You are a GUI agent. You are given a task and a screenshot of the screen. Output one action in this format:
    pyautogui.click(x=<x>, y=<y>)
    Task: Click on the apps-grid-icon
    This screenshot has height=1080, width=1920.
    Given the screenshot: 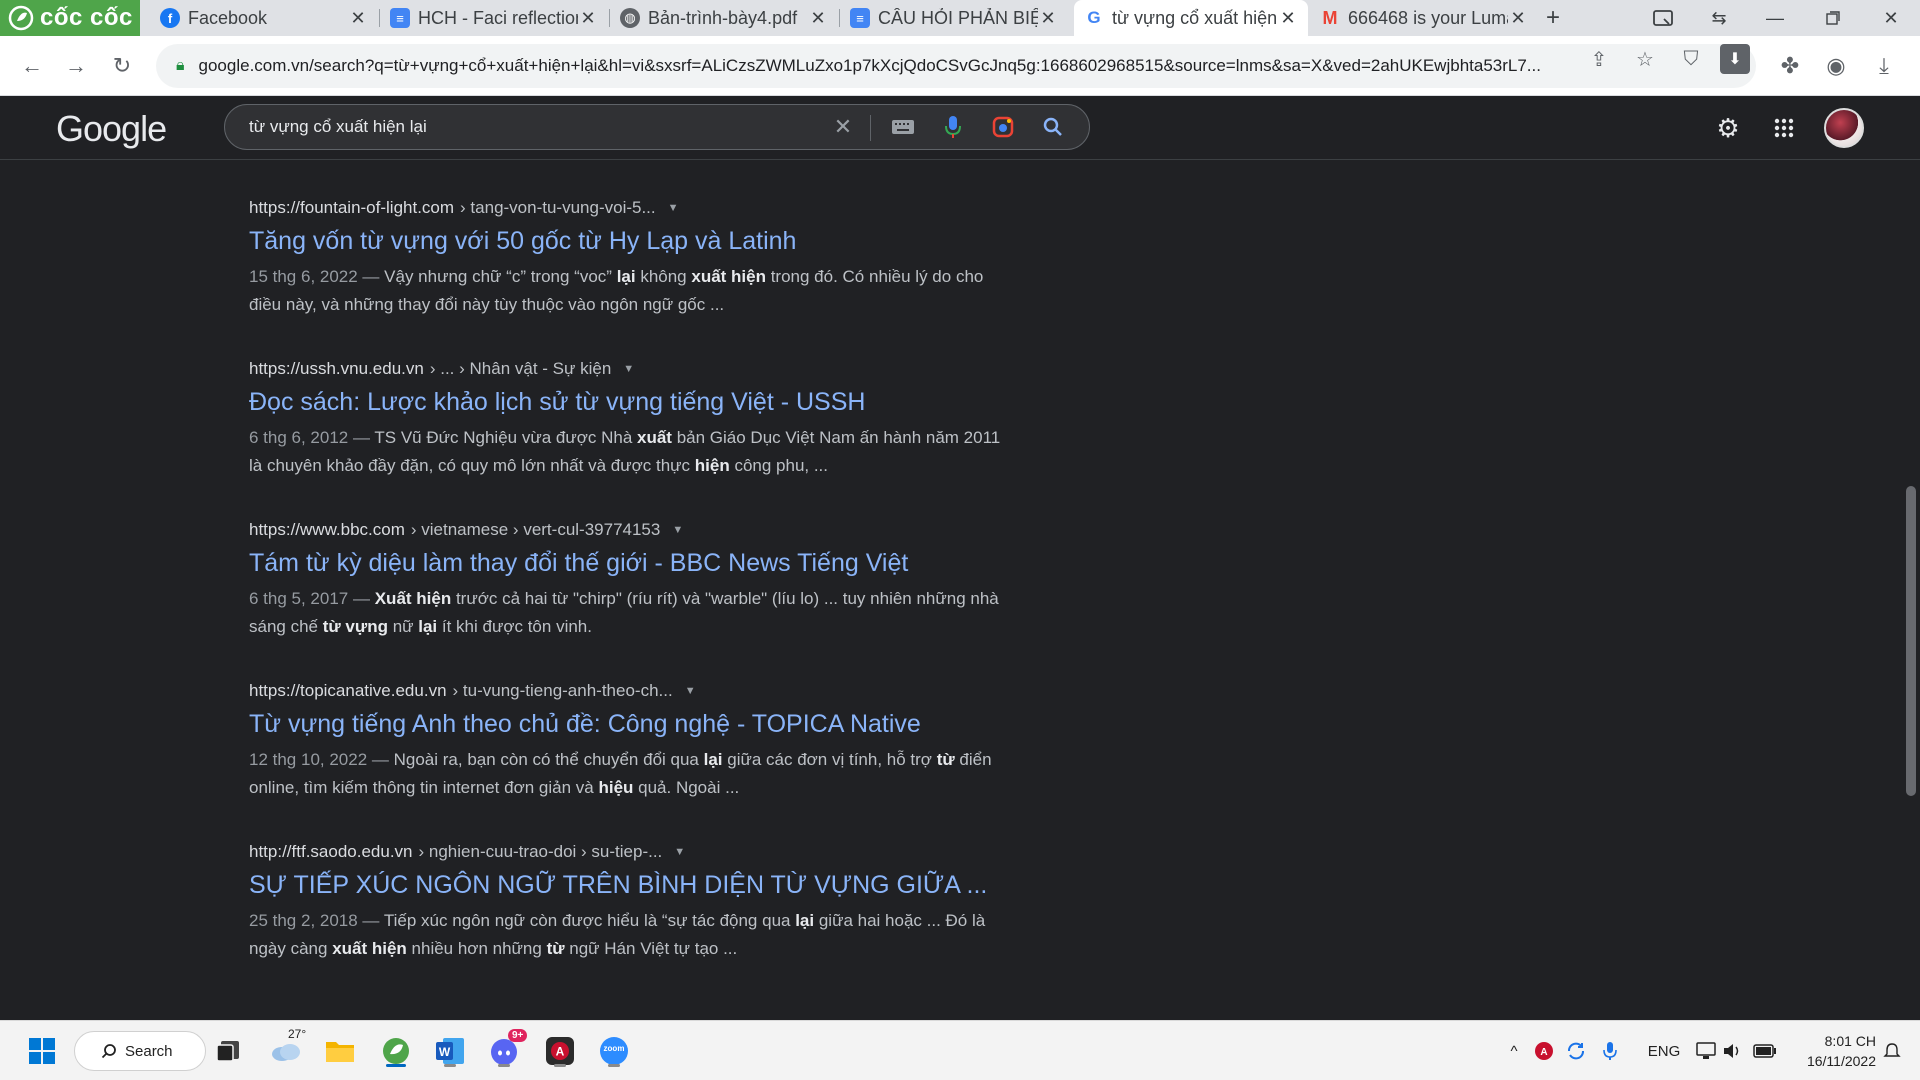 What is the action you would take?
    pyautogui.click(x=1784, y=128)
    